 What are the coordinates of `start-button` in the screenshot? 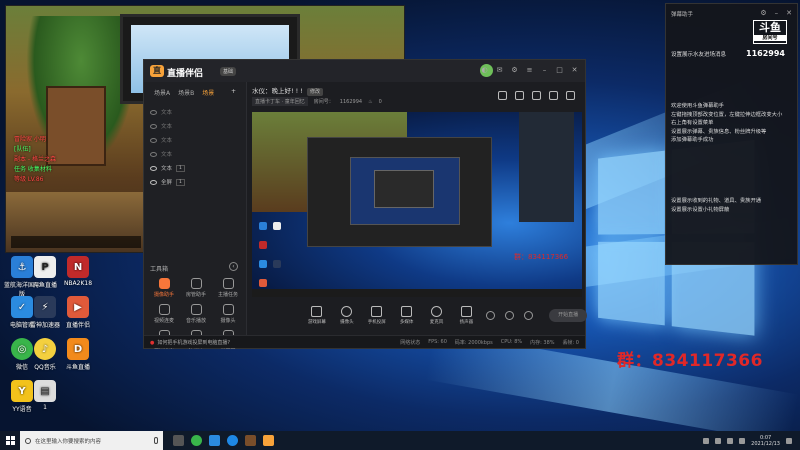 It's located at (10, 440).